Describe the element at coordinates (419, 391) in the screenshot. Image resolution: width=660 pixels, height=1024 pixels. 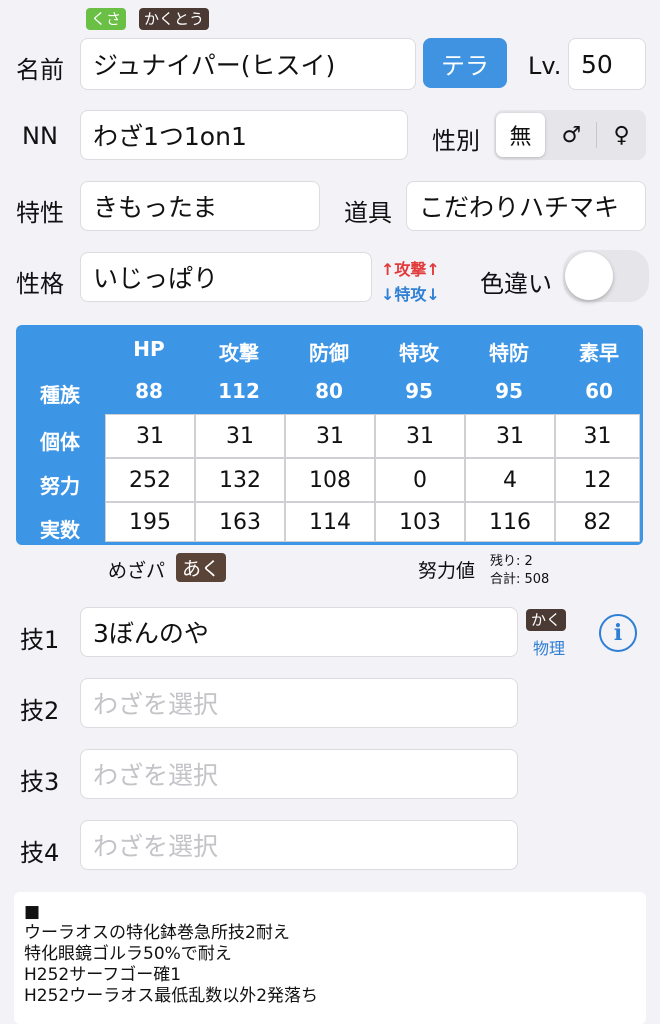
I see `base-stat-spa: 95` at that location.